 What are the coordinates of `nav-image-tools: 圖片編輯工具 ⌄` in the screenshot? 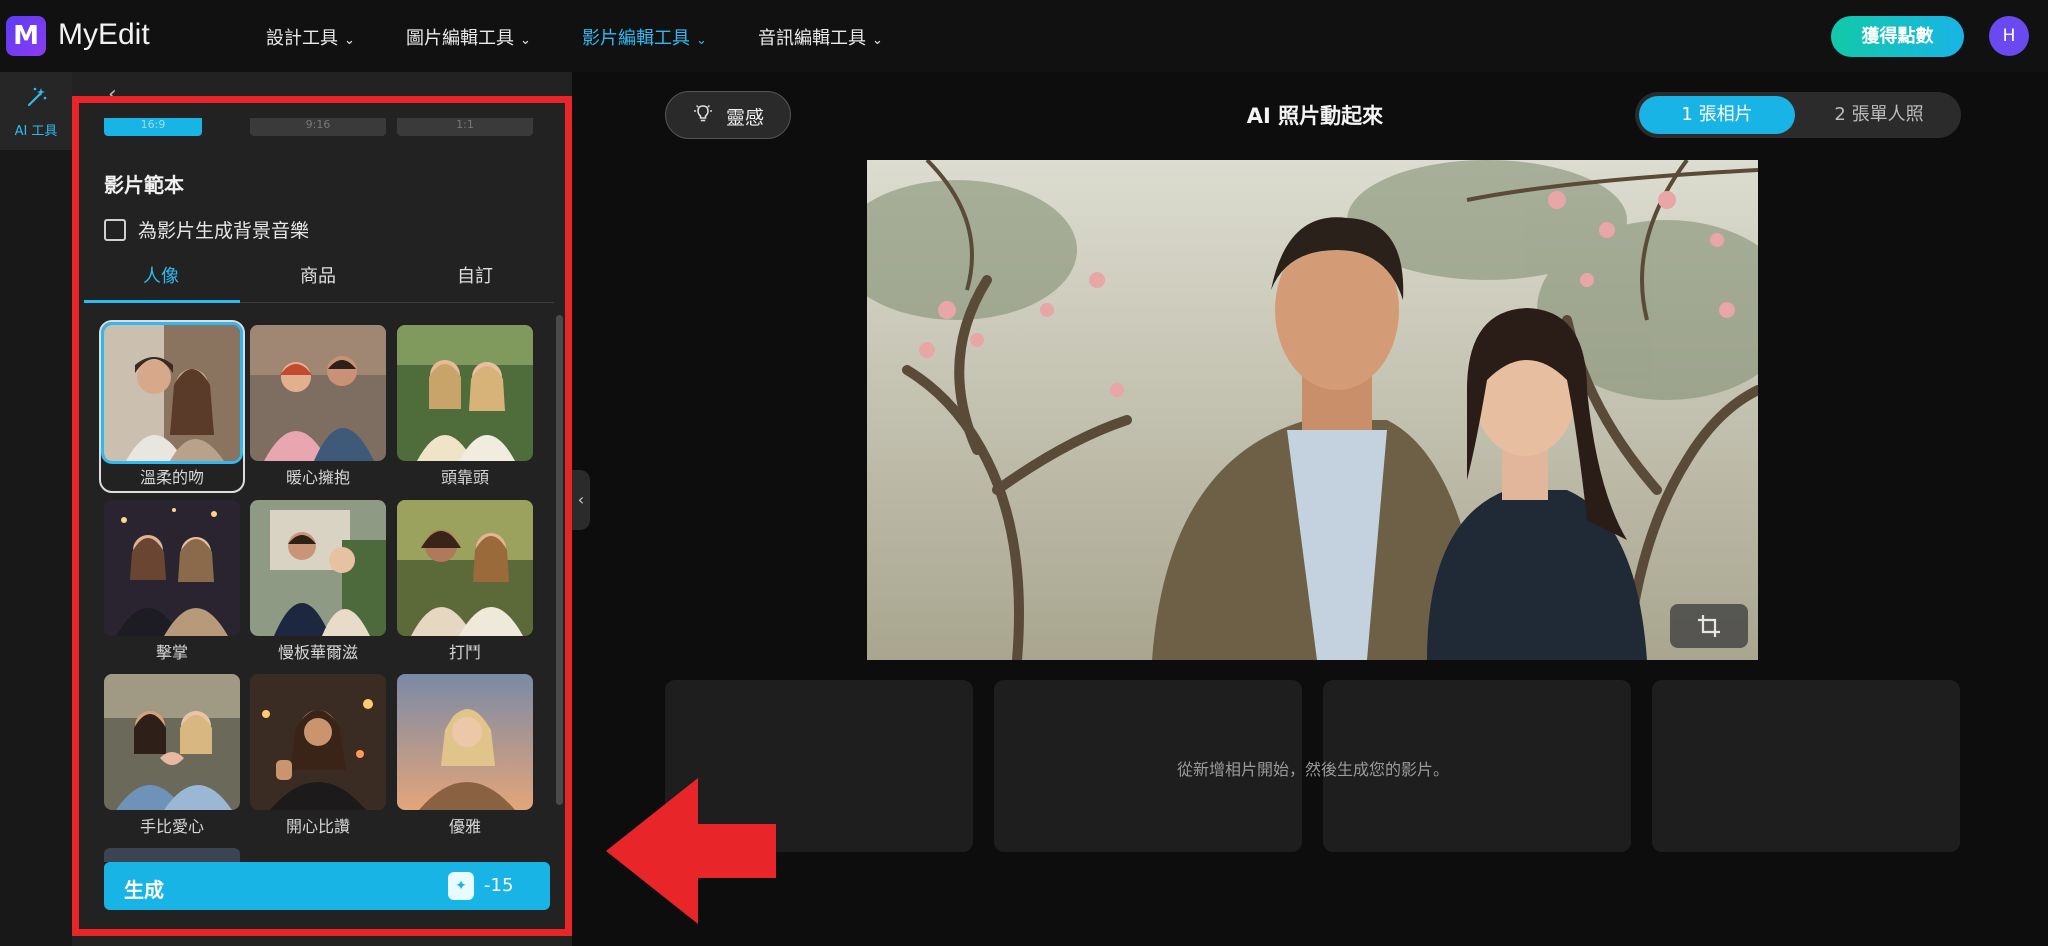 It's located at (468, 37).